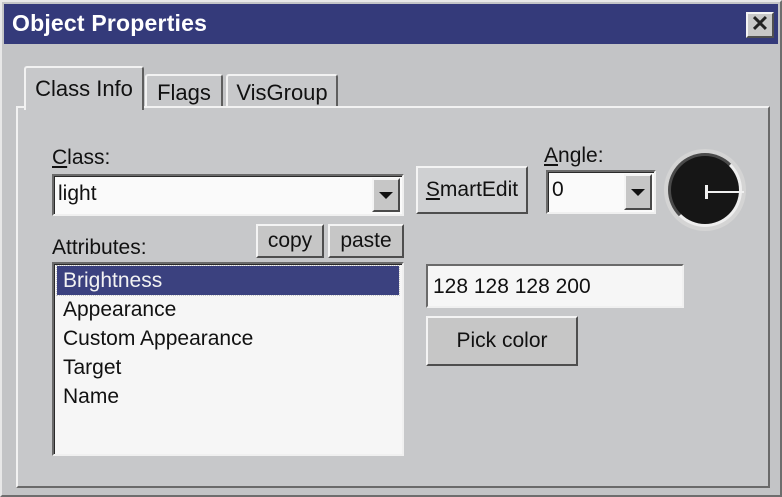 Image resolution: width=782 pixels, height=497 pixels. I want to click on close-button: ✕, so click(760, 25).